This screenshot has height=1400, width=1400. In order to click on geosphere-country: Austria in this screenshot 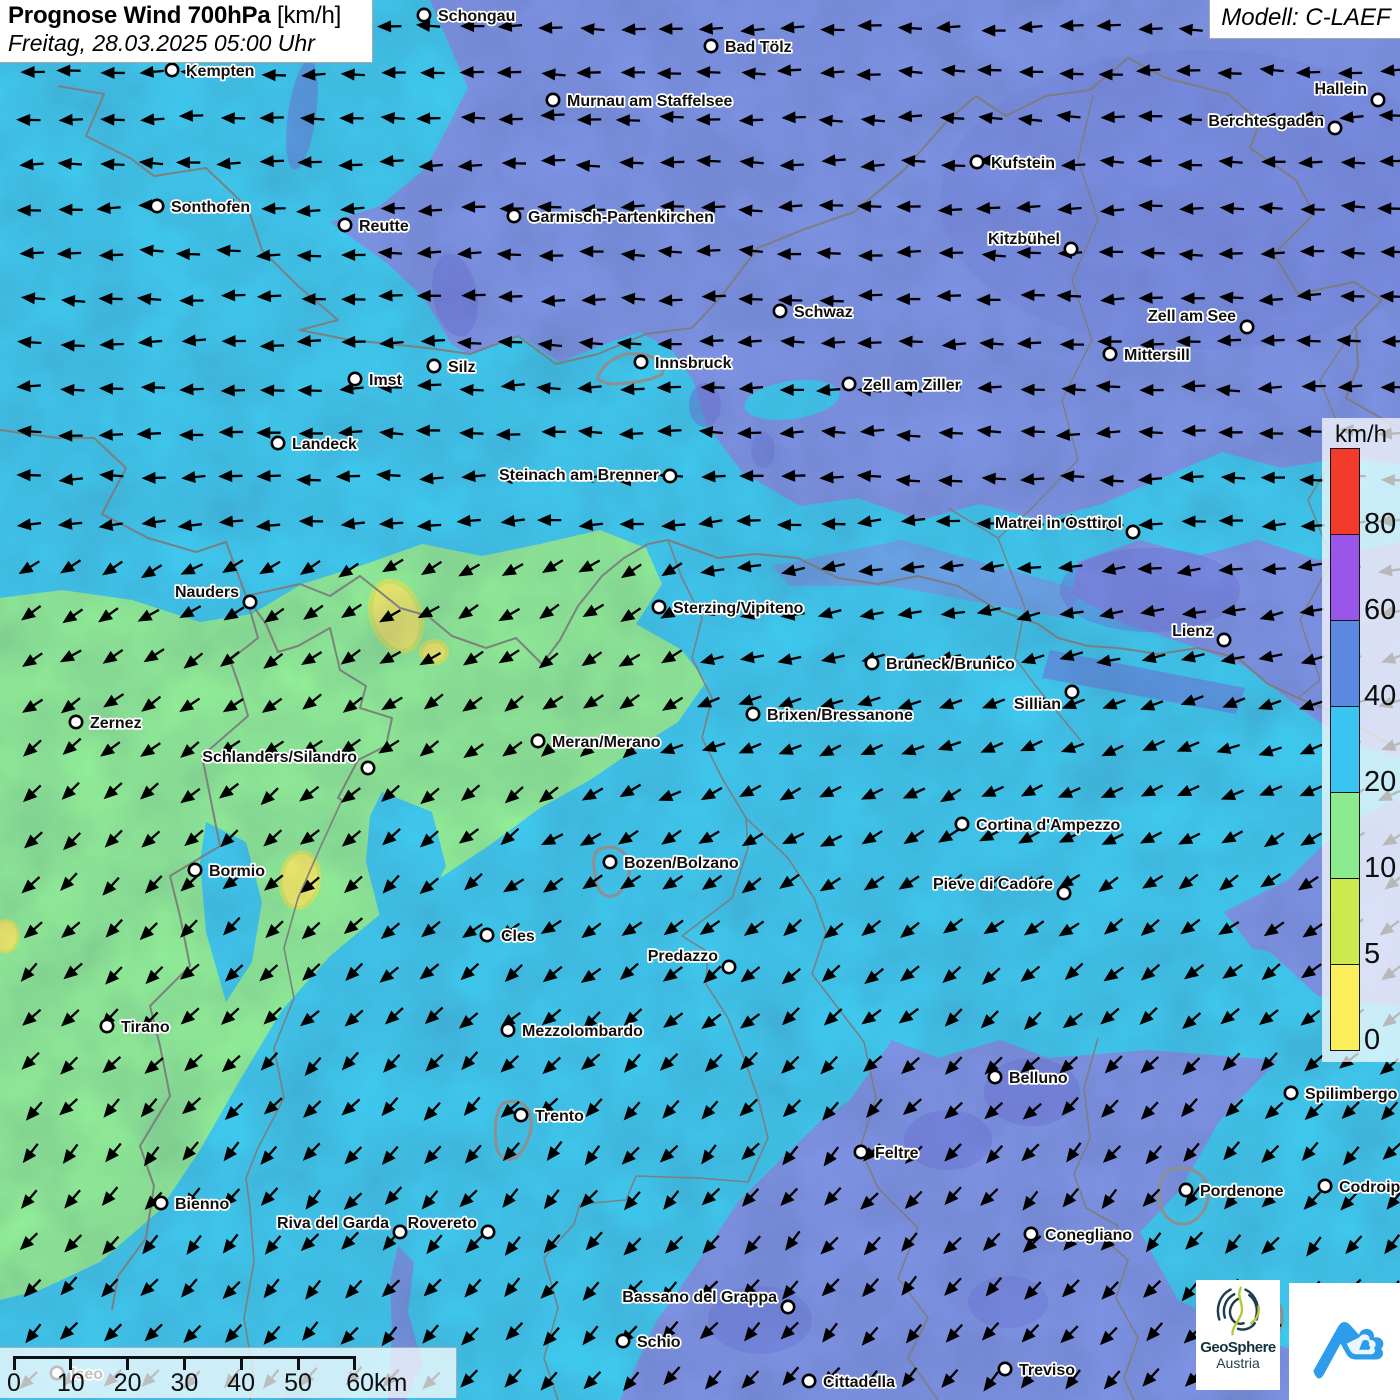, I will do `click(1238, 1362)`.